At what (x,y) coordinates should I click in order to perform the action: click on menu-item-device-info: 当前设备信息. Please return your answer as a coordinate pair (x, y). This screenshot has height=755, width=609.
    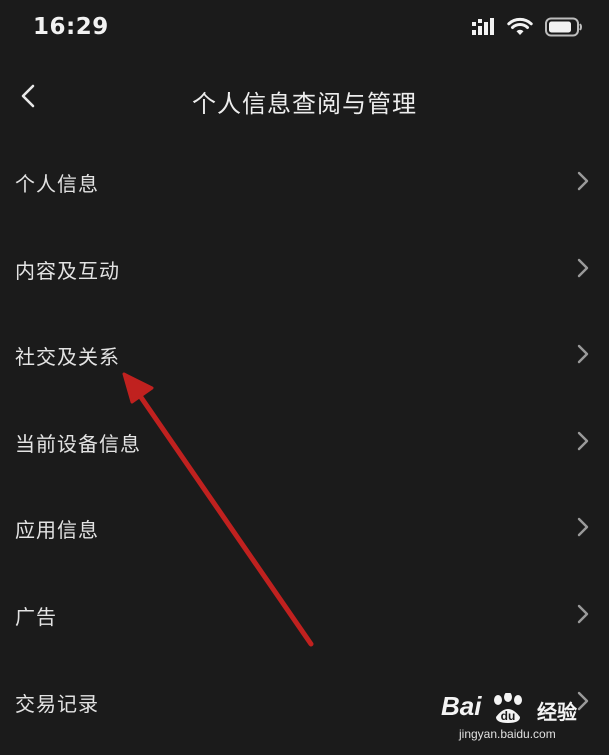
    Looking at the image, I should click on (304, 441).